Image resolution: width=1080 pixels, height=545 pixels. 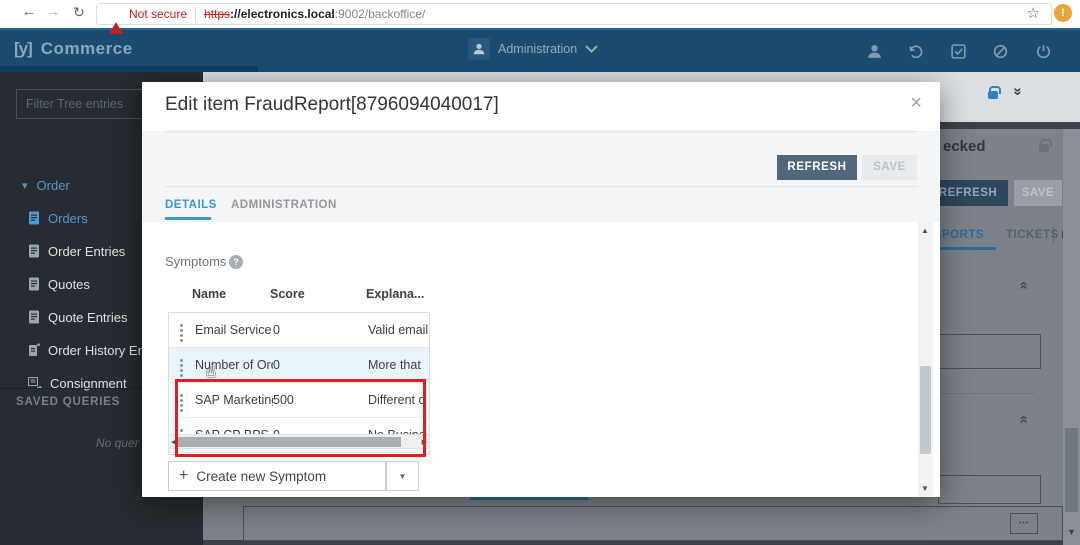 I want to click on security-warning-icon: !, so click(x=116, y=21).